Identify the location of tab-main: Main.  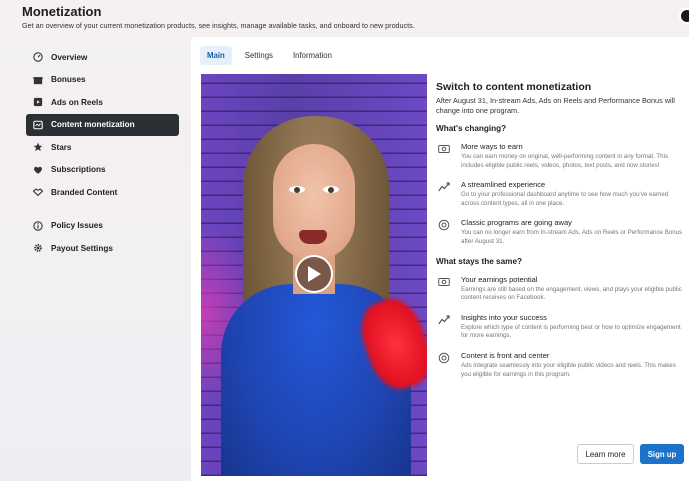
(216, 55).